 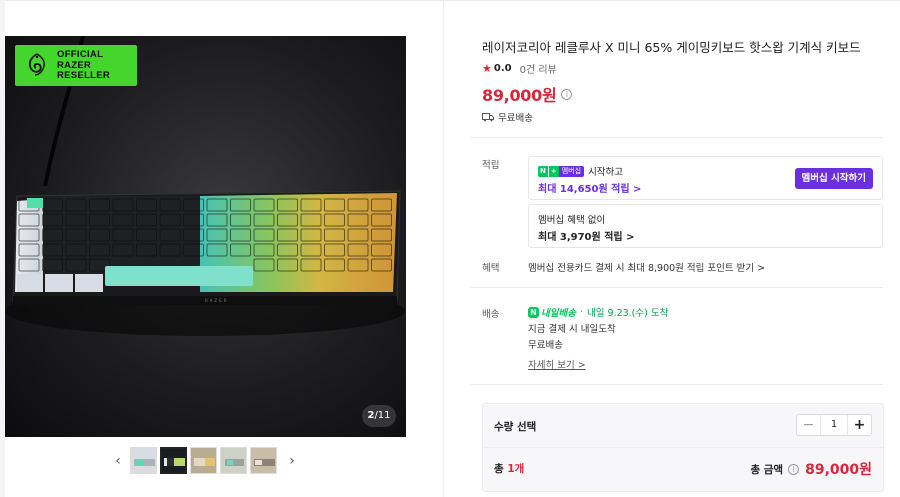 I want to click on razer-logo-icon, so click(x=36, y=64).